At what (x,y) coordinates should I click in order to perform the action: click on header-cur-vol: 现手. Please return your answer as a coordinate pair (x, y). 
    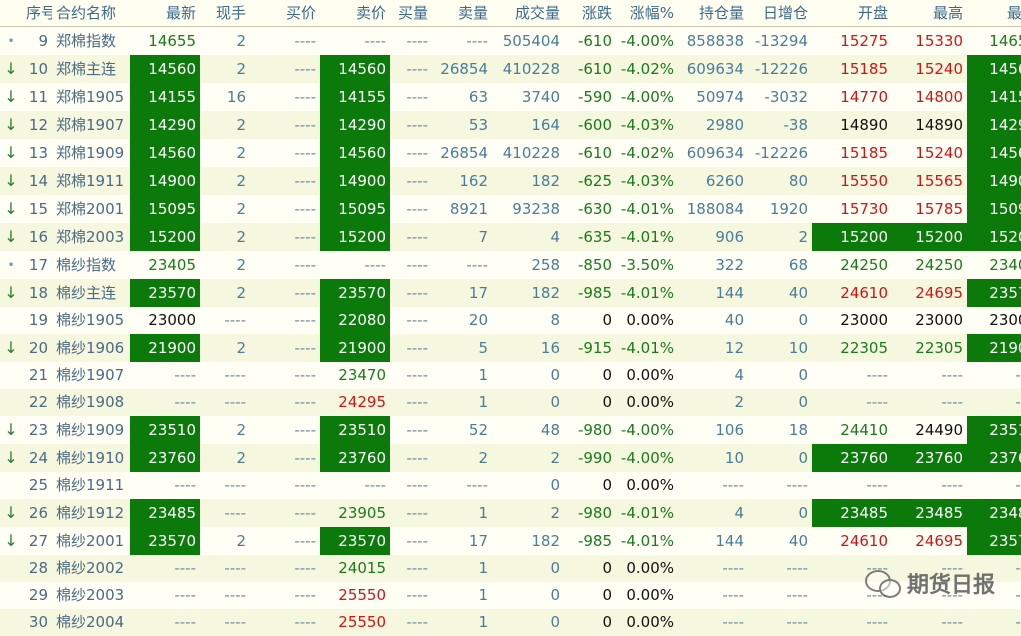
    Looking at the image, I should click on (225, 13).